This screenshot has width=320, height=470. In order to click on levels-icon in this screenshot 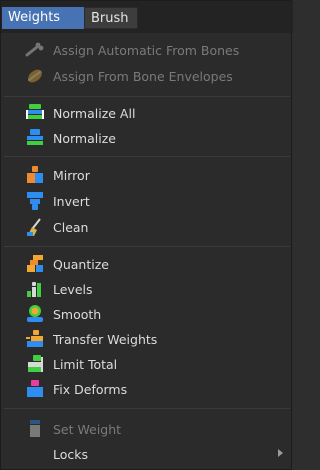, I will do `click(34, 289)`.